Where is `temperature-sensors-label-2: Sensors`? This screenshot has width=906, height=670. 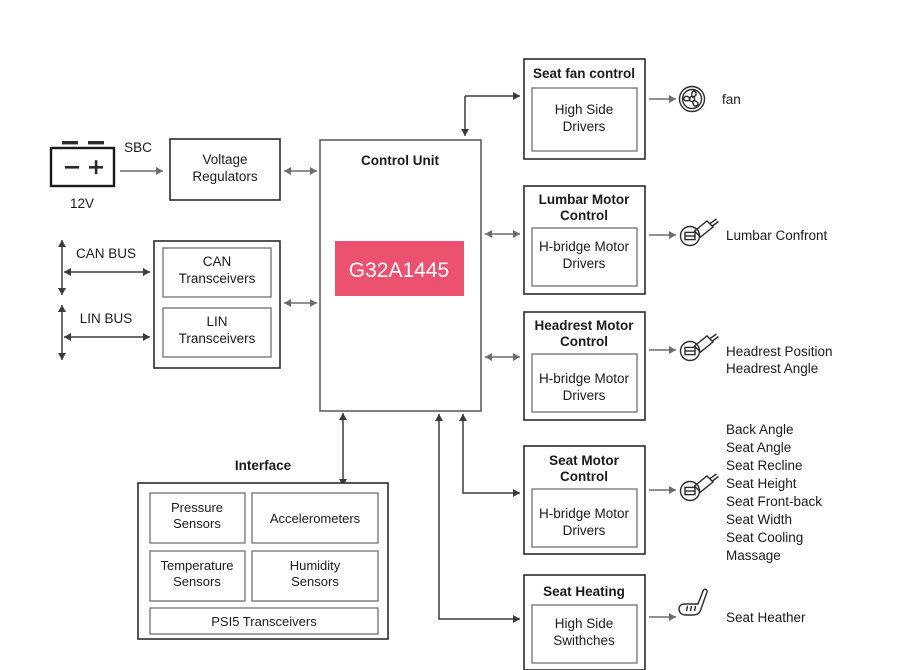
temperature-sensors-label-2: Sensors is located at coordinates (197, 581).